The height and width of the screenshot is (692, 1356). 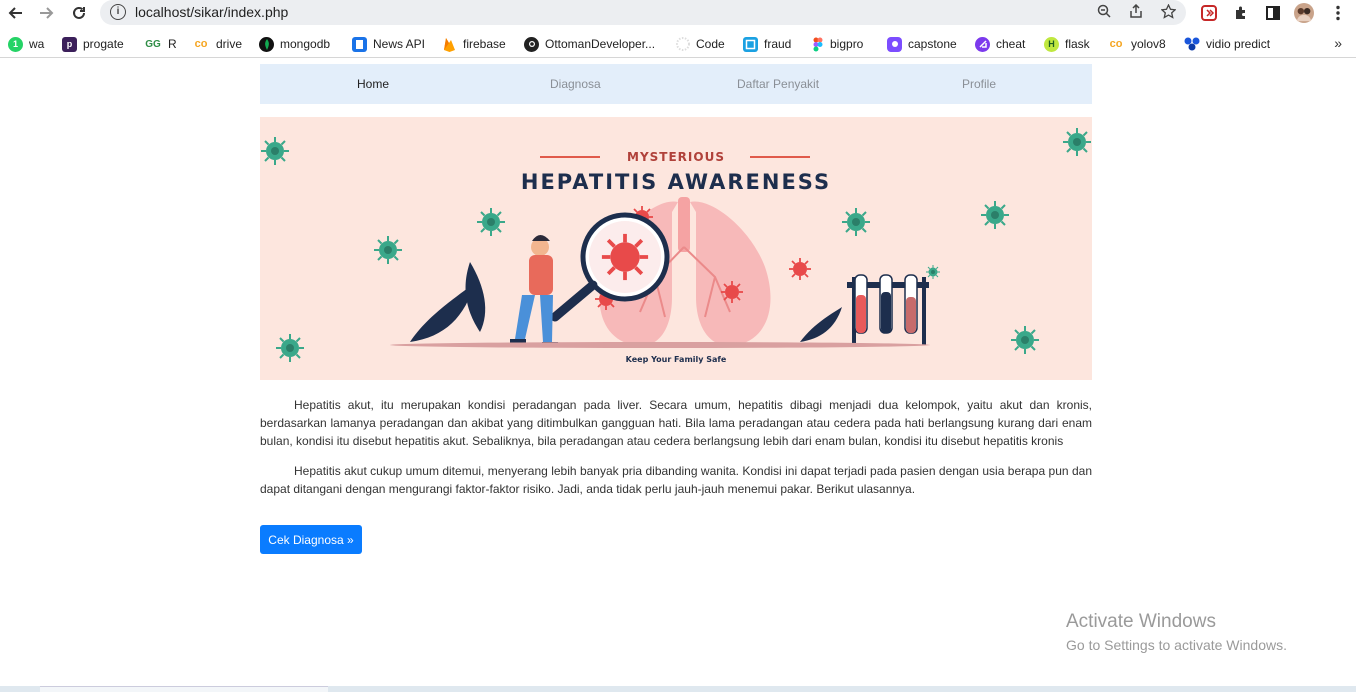 What do you see at coordinates (778, 84) in the screenshot?
I see `nav-daftar-penyakit: Daftar Penyakit` at bounding box center [778, 84].